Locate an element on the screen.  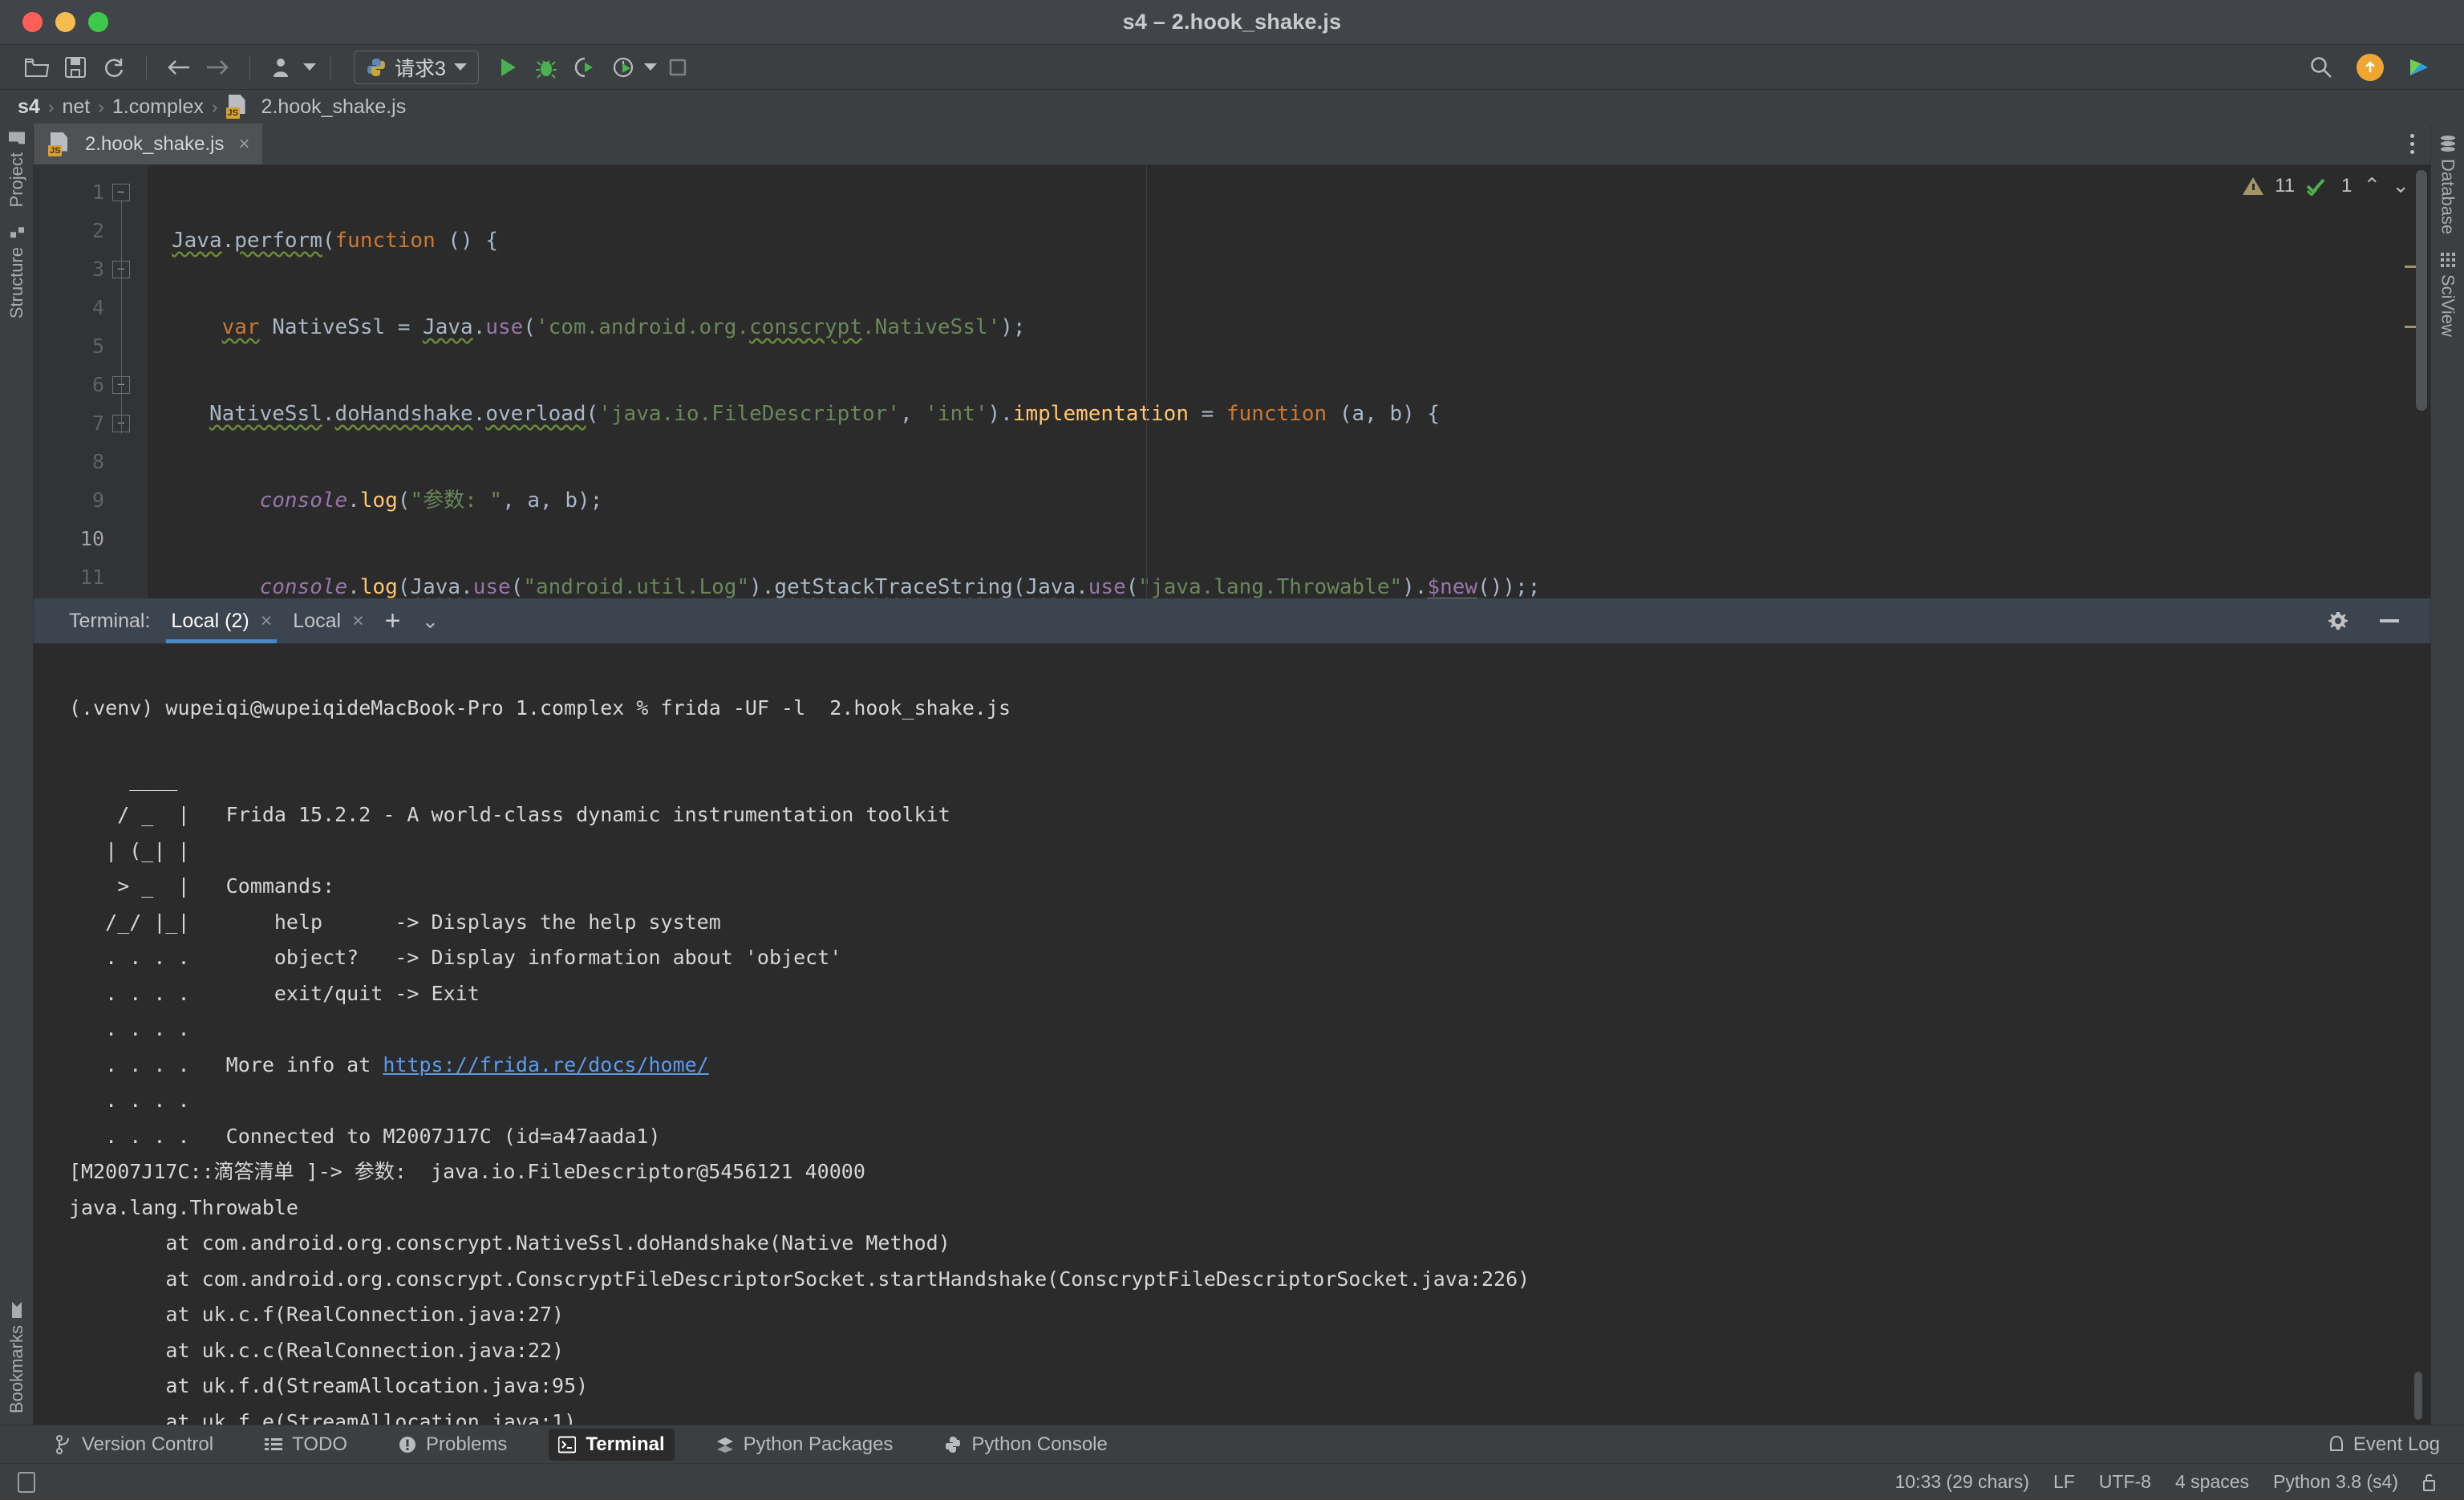
line-number: 8 is located at coordinates (97, 461).